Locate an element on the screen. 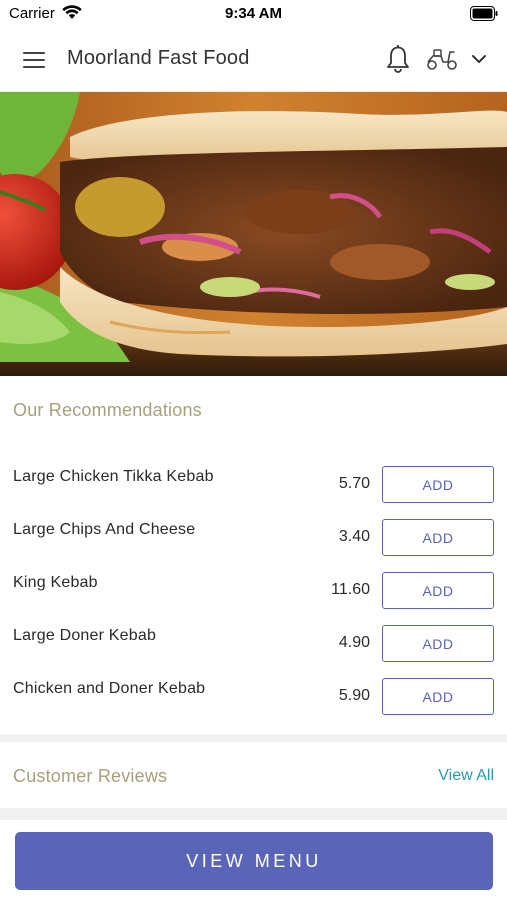 The image size is (507, 900). app-header: Moorland Fast Food is located at coordinates (253, 60).